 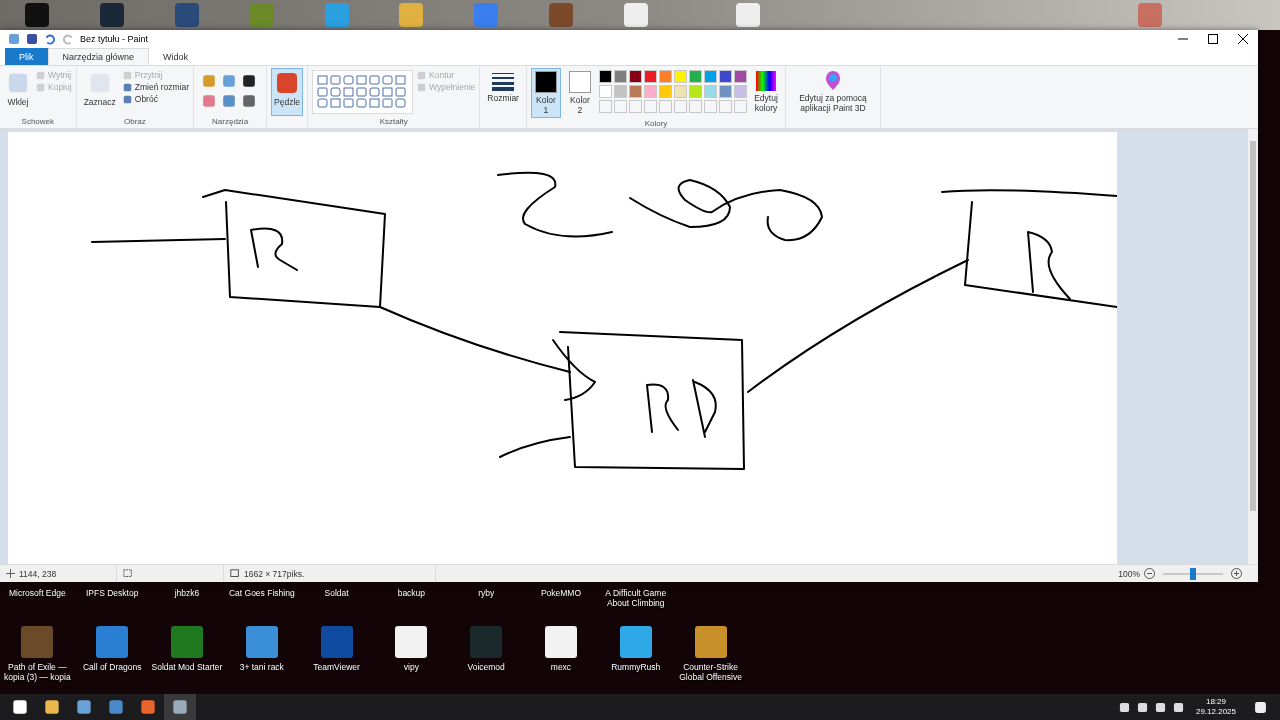 I want to click on shortcut-label: Path of Exile — kopia (3) — kopia, so click(x=37, y=672).